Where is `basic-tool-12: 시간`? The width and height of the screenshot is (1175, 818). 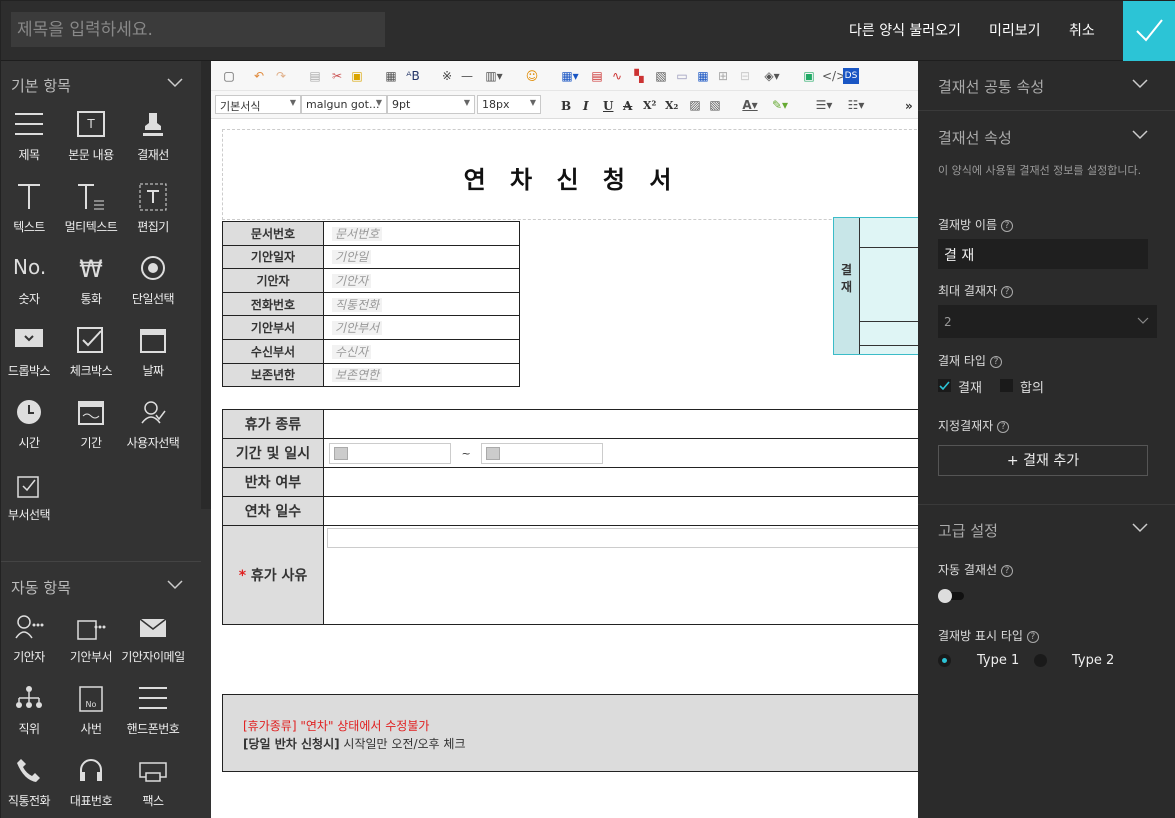
basic-tool-12: 시간 is located at coordinates (30, 432).